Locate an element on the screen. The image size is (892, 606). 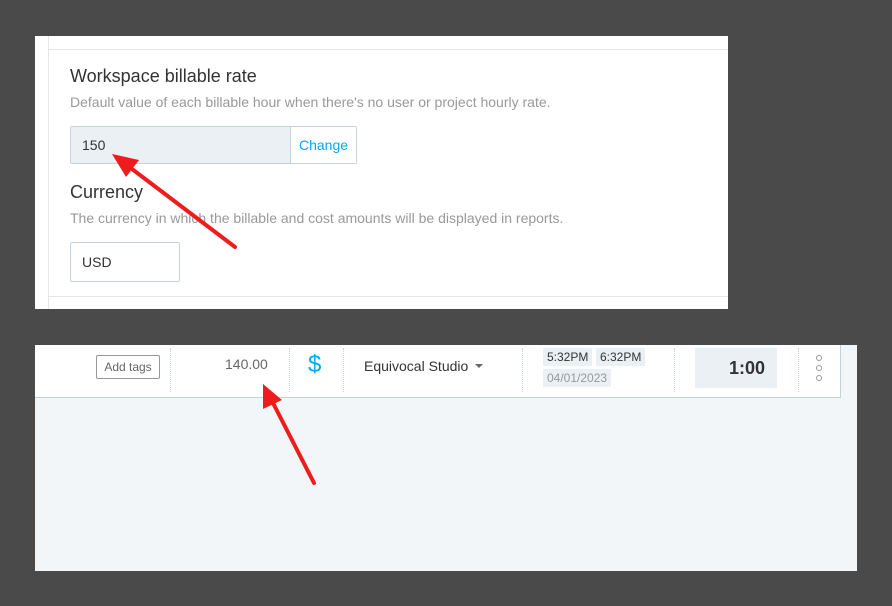
more-options-icon is located at coordinates (819, 368).